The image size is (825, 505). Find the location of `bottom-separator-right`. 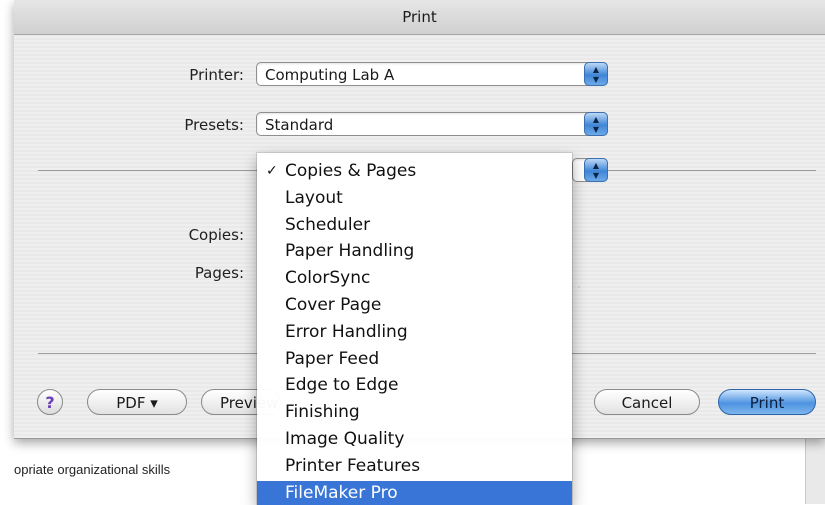

bottom-separator-right is located at coordinates (694, 353).